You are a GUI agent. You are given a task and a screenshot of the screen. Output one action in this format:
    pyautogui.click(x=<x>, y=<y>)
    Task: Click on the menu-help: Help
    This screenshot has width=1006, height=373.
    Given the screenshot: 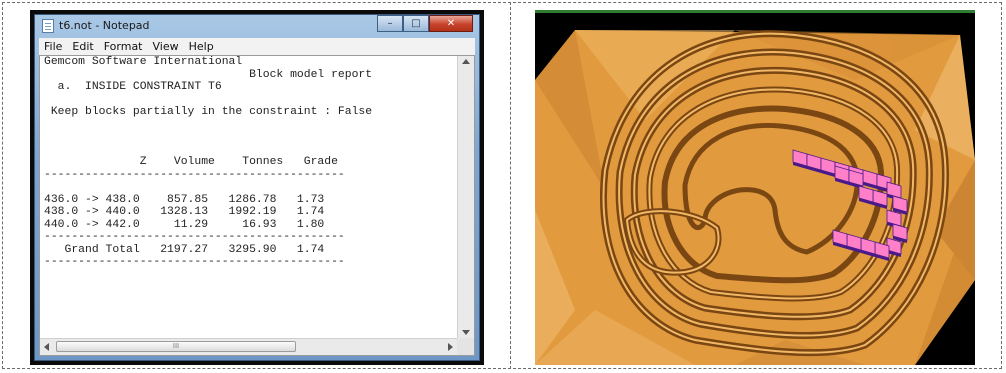 What is the action you would take?
    pyautogui.click(x=201, y=46)
    